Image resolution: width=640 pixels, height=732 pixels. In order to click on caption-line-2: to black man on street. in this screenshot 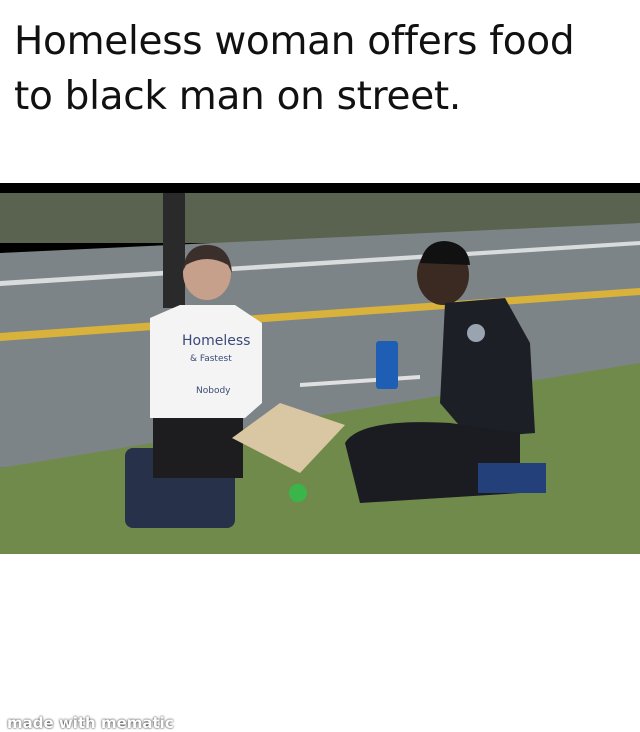, I will do `click(238, 96)`.